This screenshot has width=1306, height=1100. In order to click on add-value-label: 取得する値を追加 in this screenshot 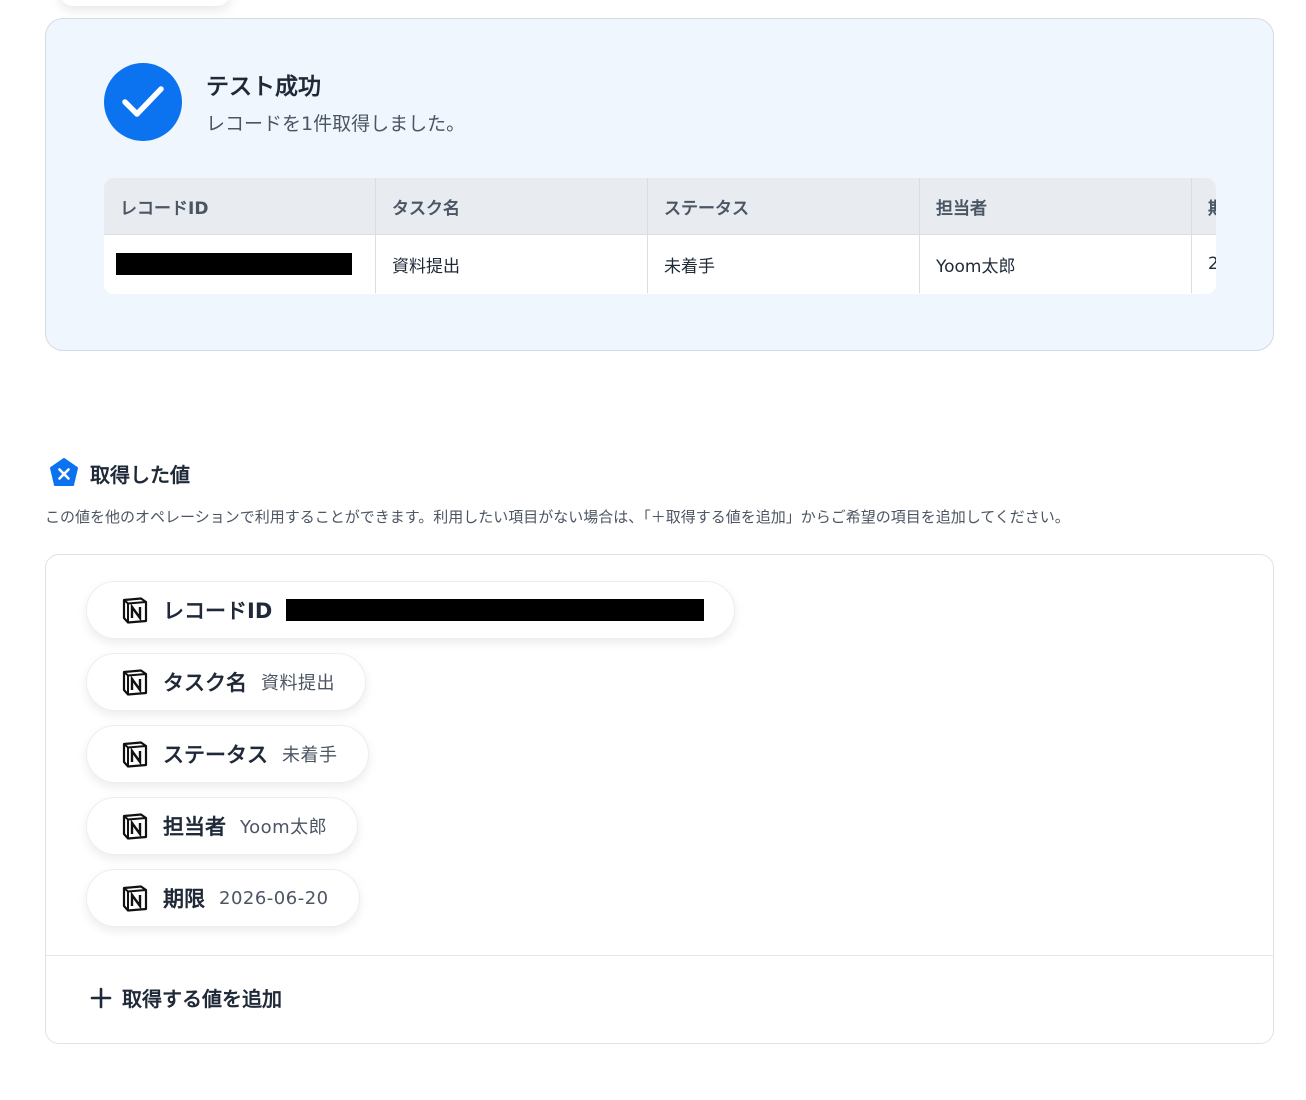, I will do `click(202, 999)`.